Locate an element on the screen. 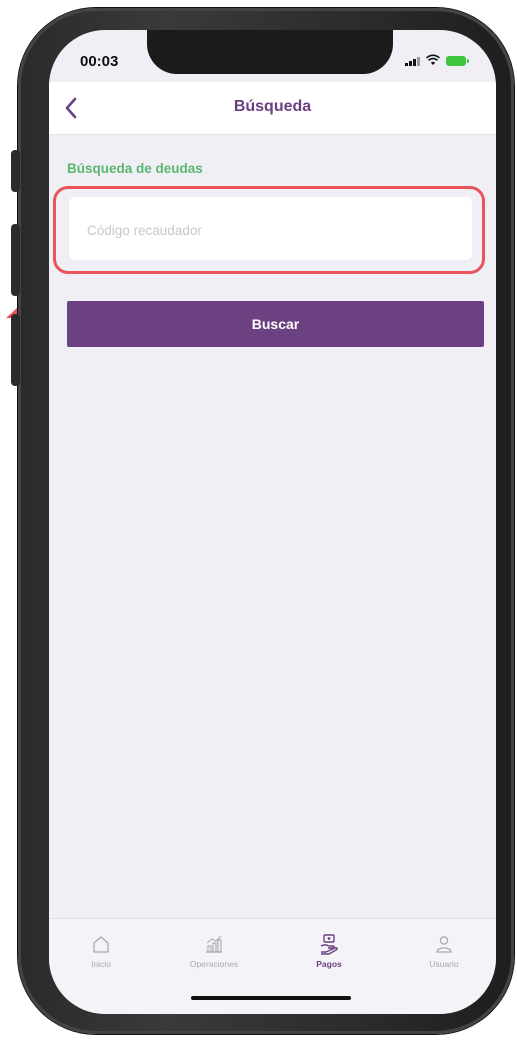 Image resolution: width=517 pixels, height=1040 pixels. phone-volume-down is located at coordinates (15, 350).